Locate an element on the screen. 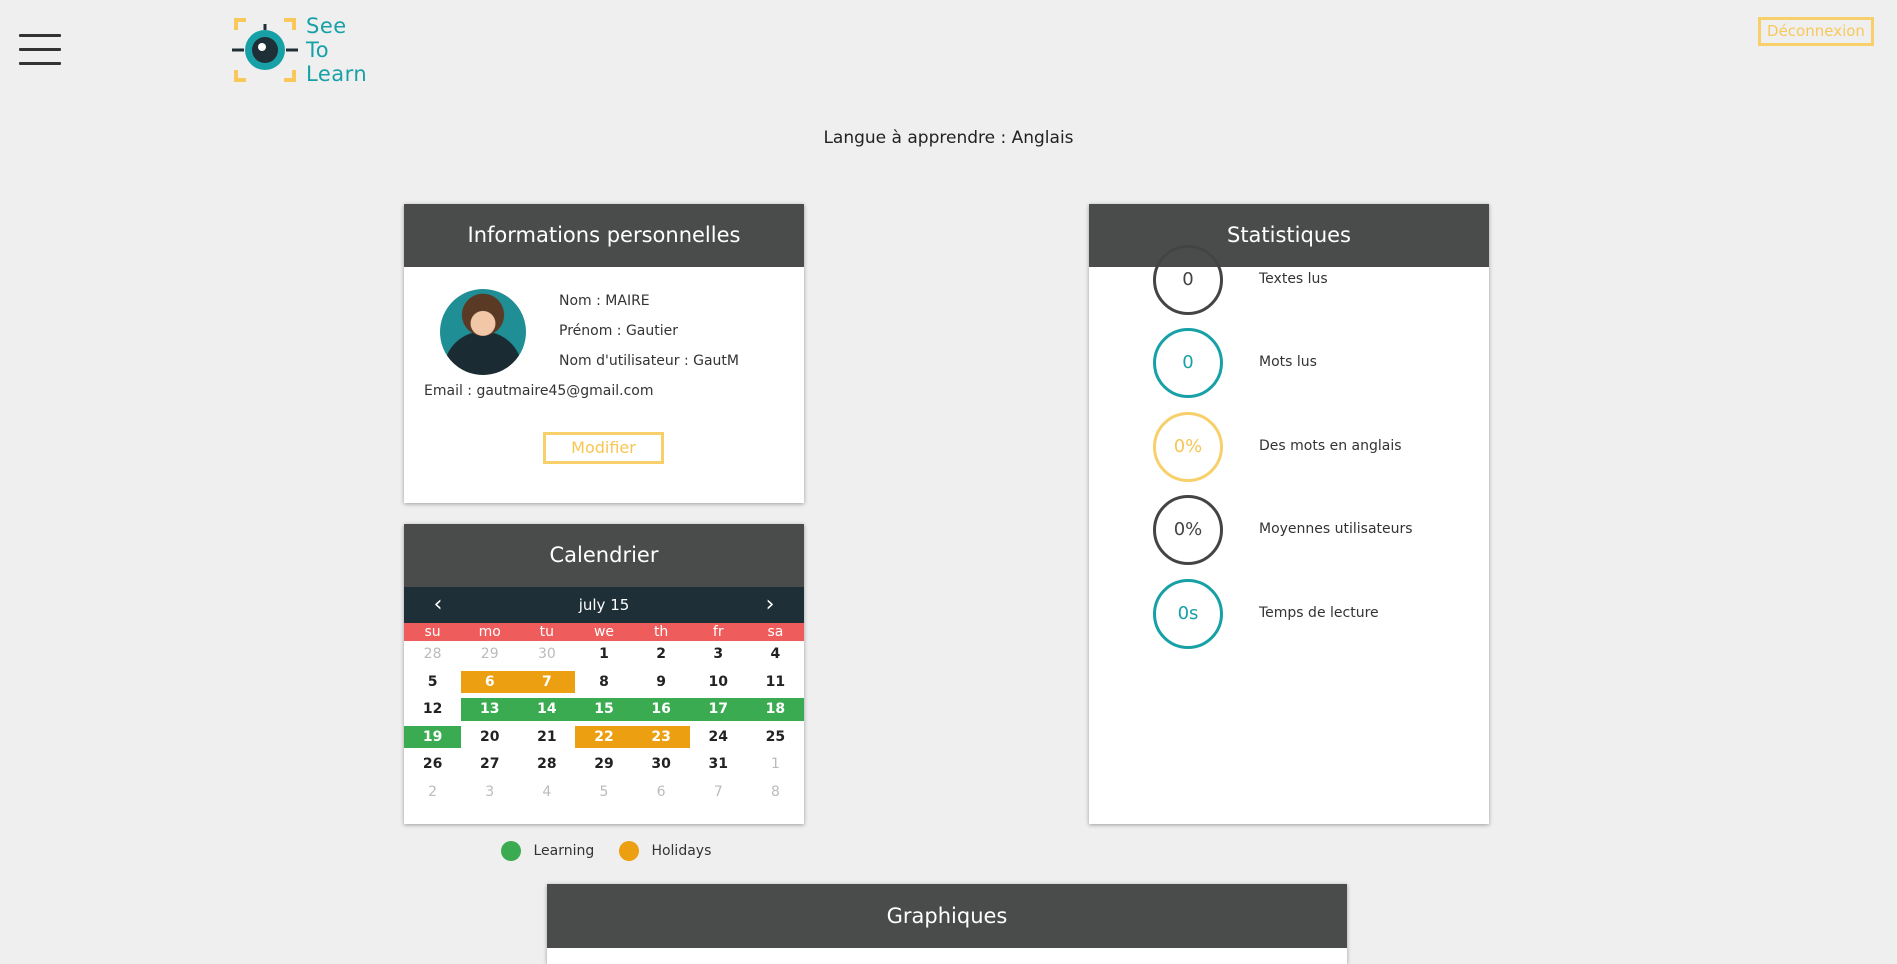 The height and width of the screenshot is (964, 1897). calendar-day: 21 is located at coordinates (546, 737).